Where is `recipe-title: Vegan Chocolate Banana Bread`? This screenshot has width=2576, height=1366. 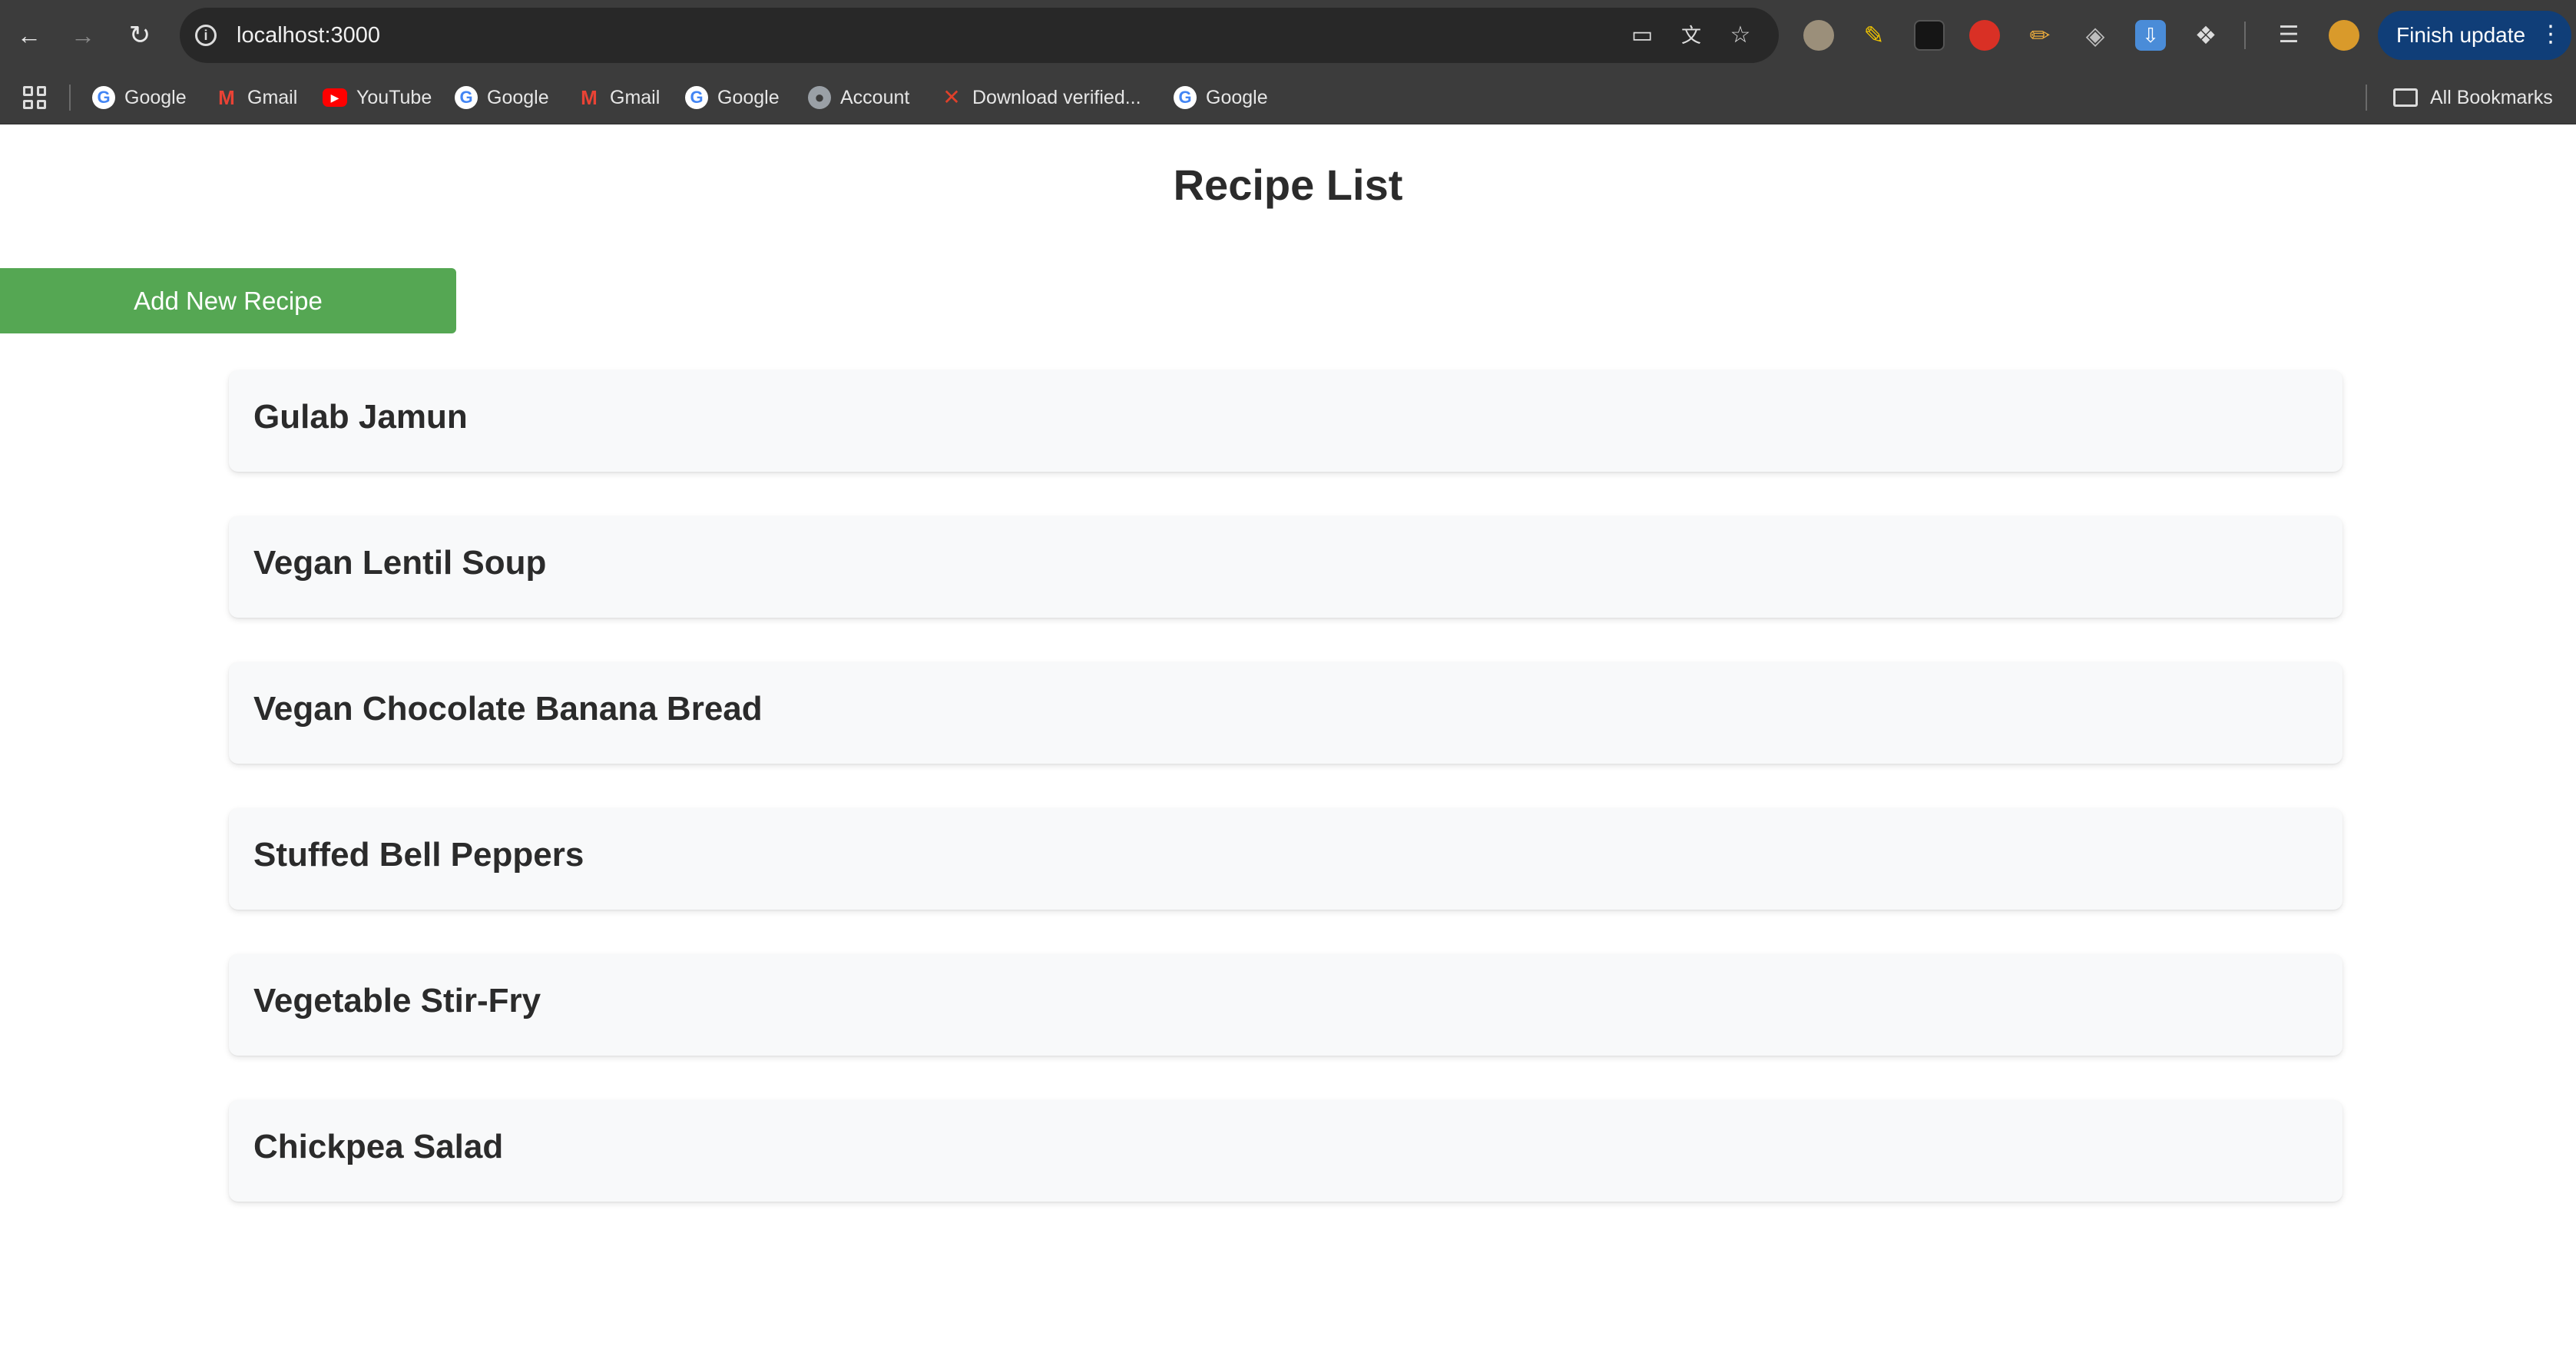 recipe-title: Vegan Chocolate Banana Bread is located at coordinates (508, 709).